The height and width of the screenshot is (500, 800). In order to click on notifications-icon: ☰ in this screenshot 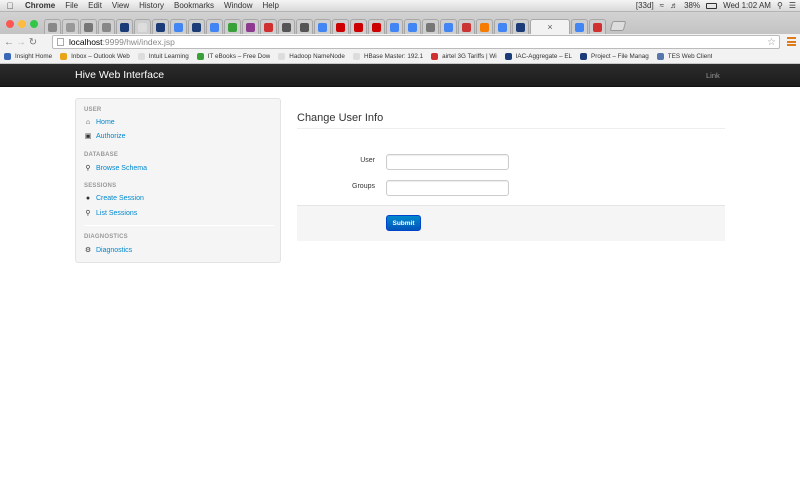, I will do `click(792, 6)`.